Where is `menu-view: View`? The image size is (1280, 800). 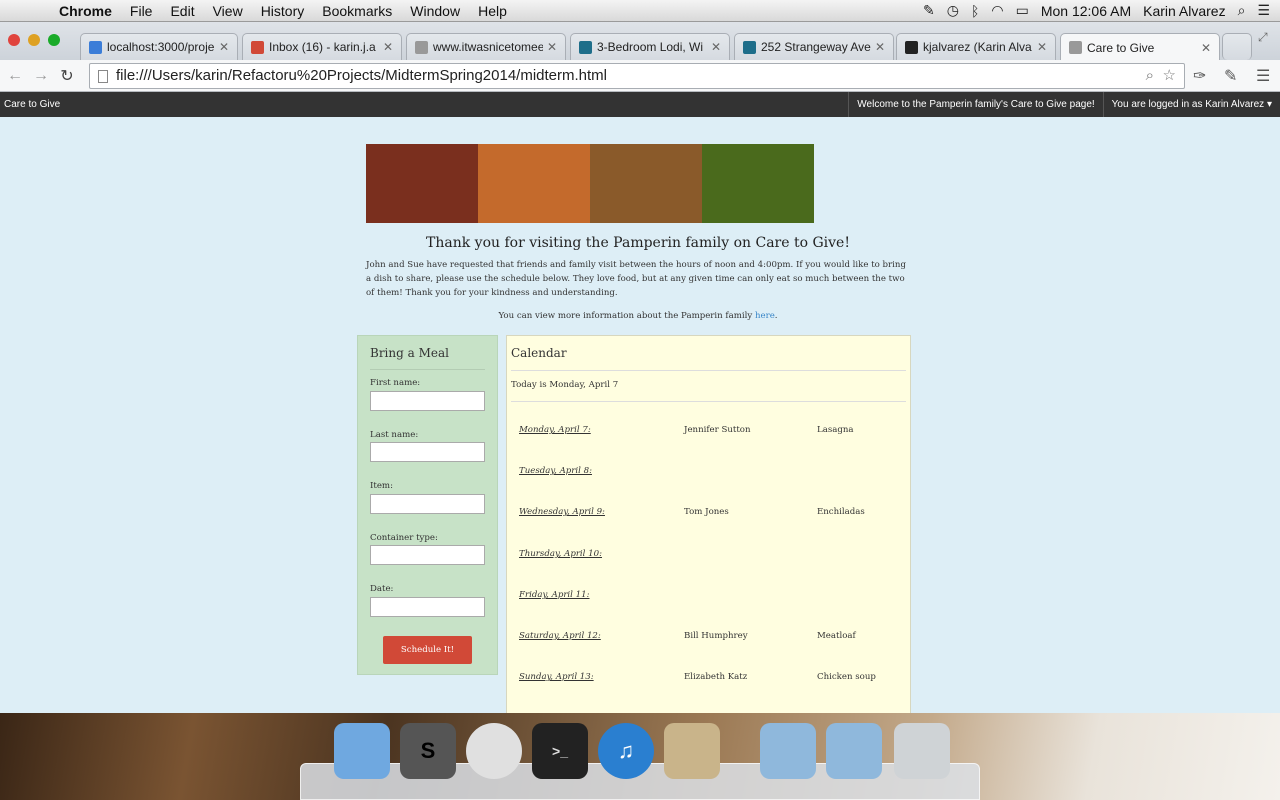 menu-view: View is located at coordinates (228, 11).